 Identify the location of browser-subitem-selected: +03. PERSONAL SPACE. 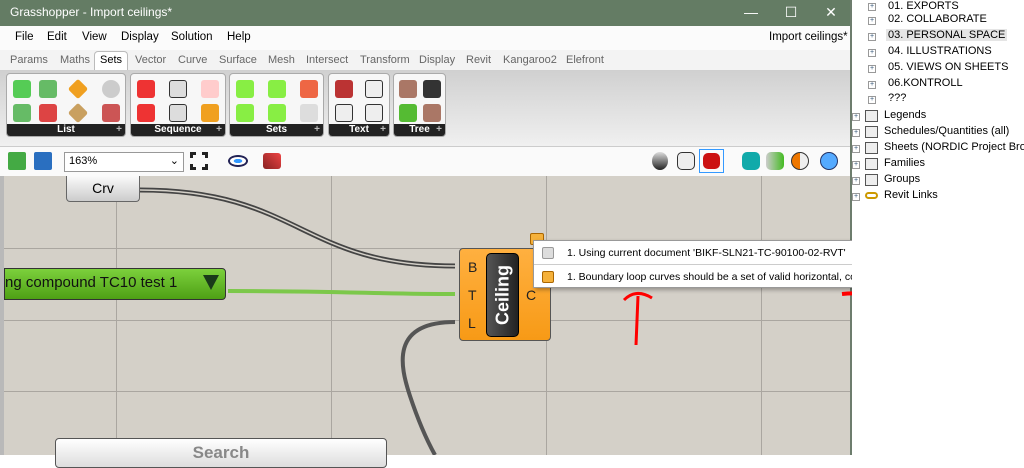
(938, 35).